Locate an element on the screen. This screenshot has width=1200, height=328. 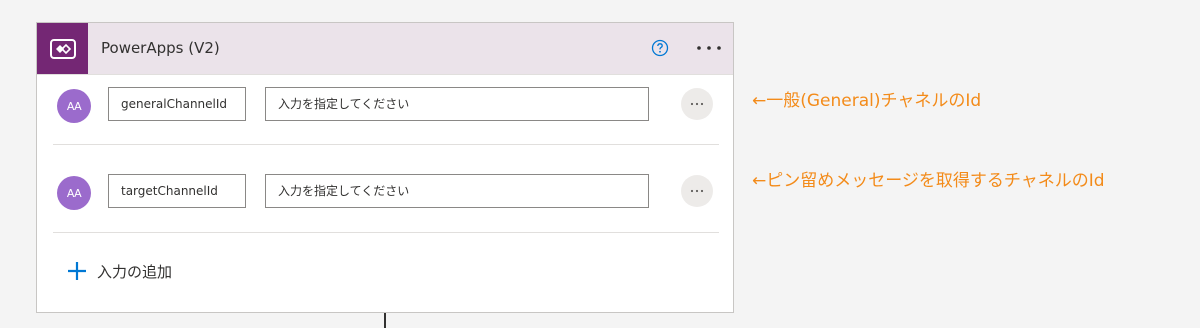
card-header: PowerApps (V2) is located at coordinates (385, 49).